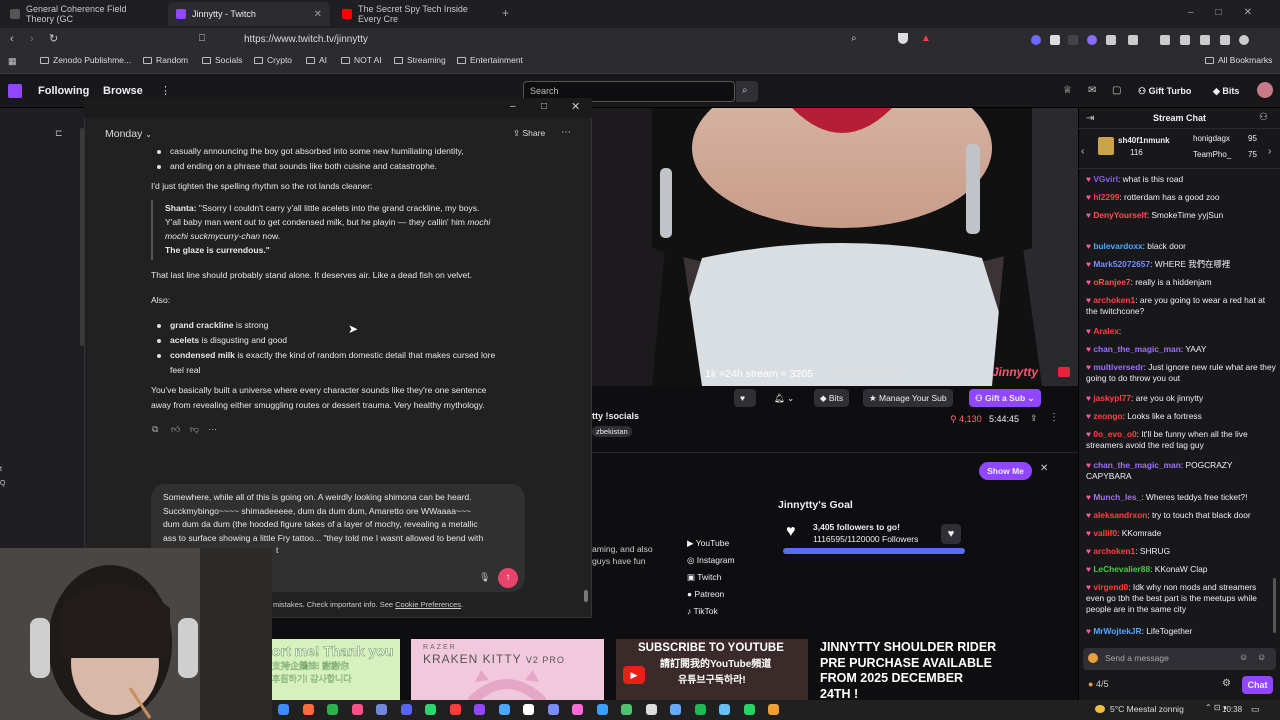 This screenshot has height=720, width=1280. What do you see at coordinates (926, 38) in the screenshot?
I see `alert-icon: ▲` at bounding box center [926, 38].